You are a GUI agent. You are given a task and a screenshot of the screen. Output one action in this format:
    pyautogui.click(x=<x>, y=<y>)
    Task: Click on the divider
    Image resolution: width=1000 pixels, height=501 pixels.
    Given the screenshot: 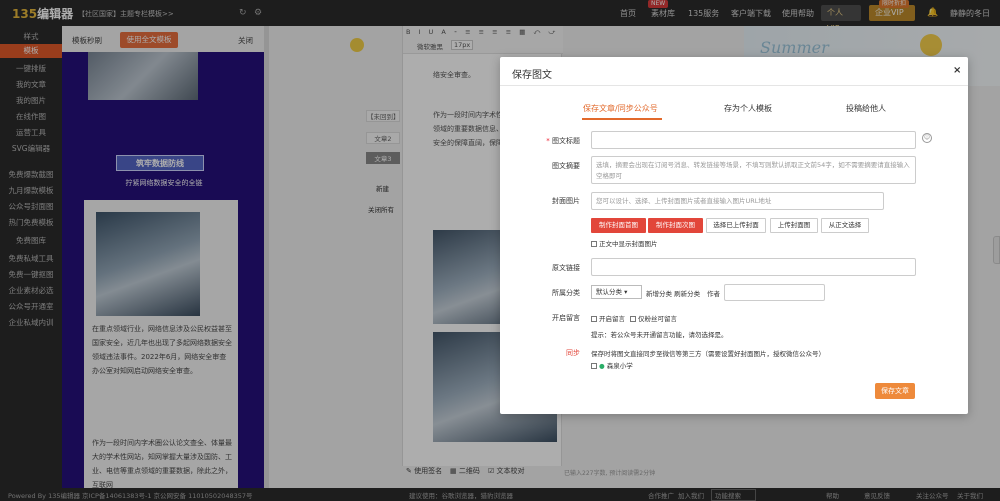 What is the action you would take?
    pyautogui.click(x=734, y=85)
    